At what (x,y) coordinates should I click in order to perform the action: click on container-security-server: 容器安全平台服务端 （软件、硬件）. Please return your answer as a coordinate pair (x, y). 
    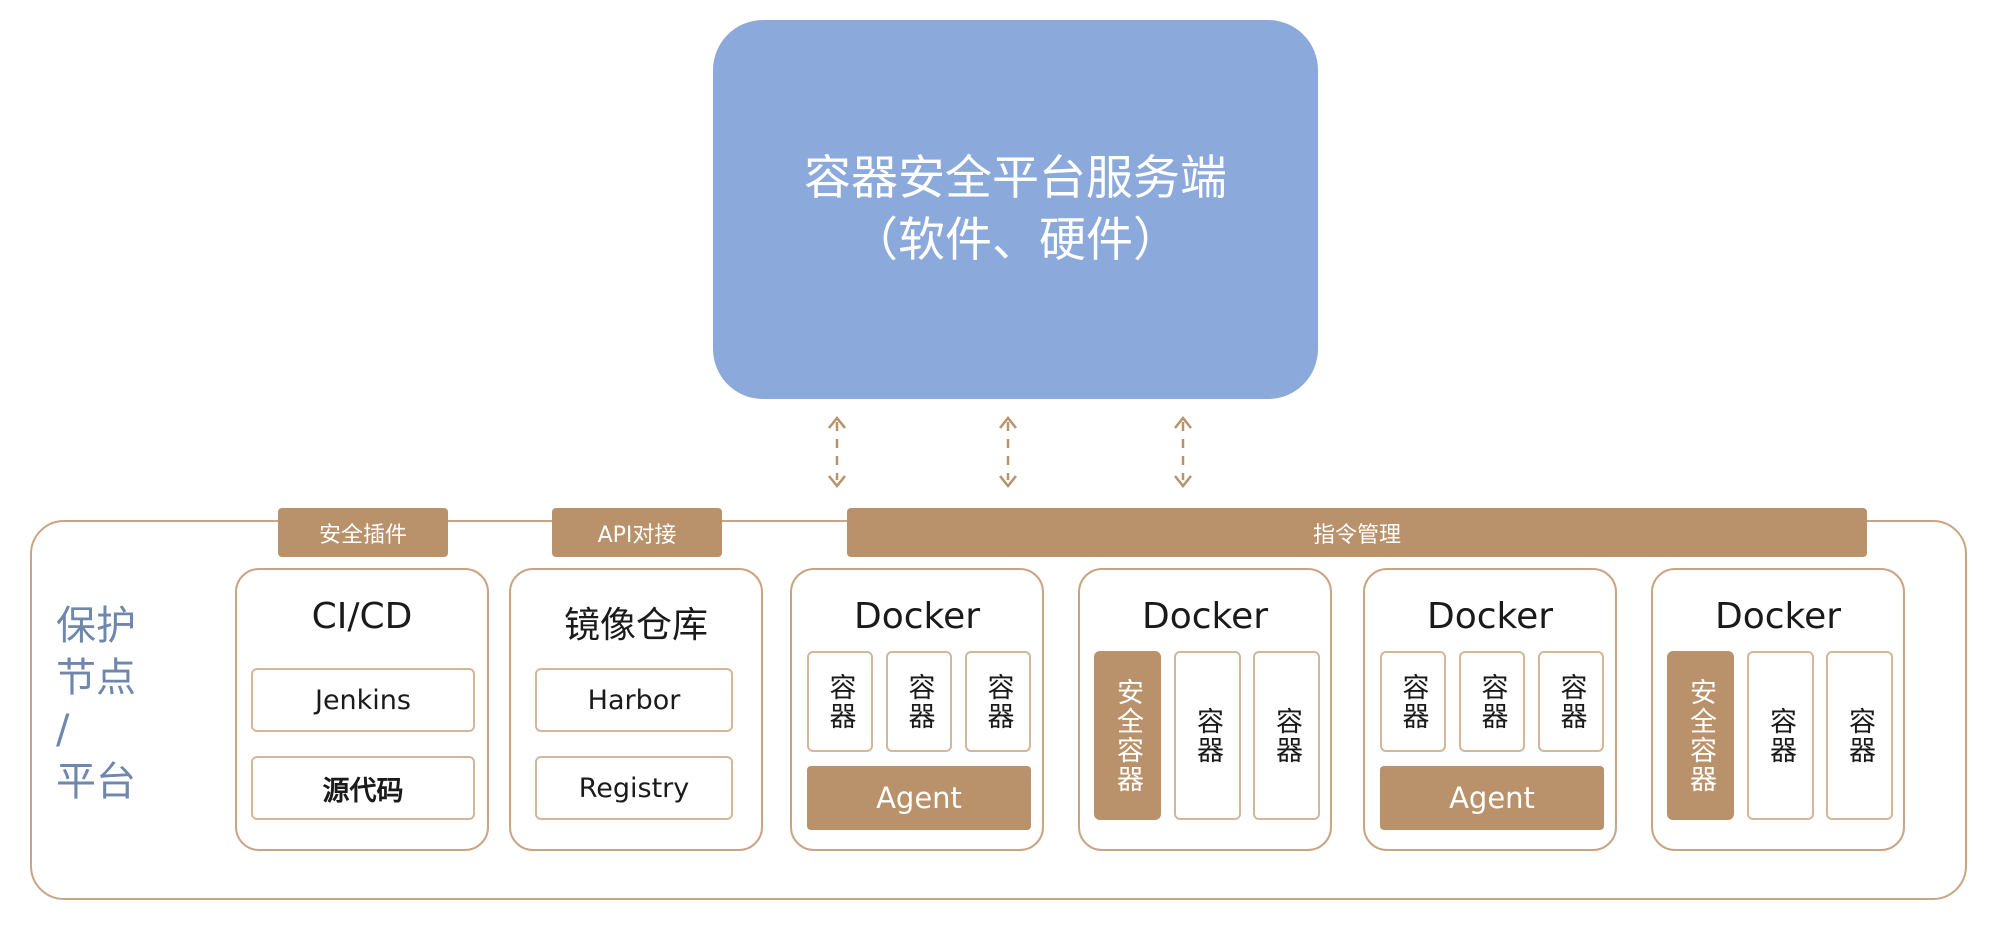
    Looking at the image, I should click on (1015, 209).